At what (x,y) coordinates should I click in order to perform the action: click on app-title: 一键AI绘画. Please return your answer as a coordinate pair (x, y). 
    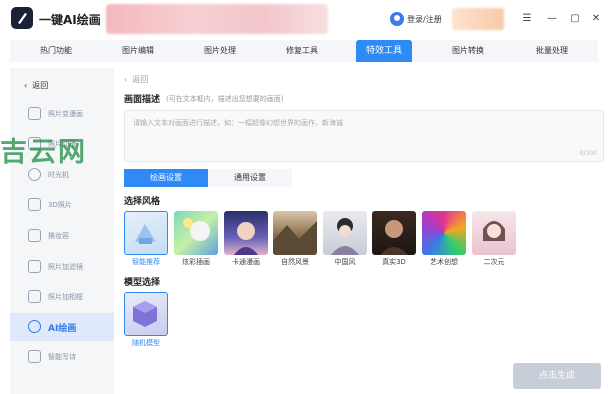
    Looking at the image, I should click on (70, 20).